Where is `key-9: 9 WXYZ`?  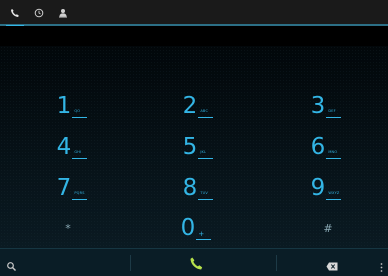 key-9: 9 WXYZ is located at coordinates (326, 185).